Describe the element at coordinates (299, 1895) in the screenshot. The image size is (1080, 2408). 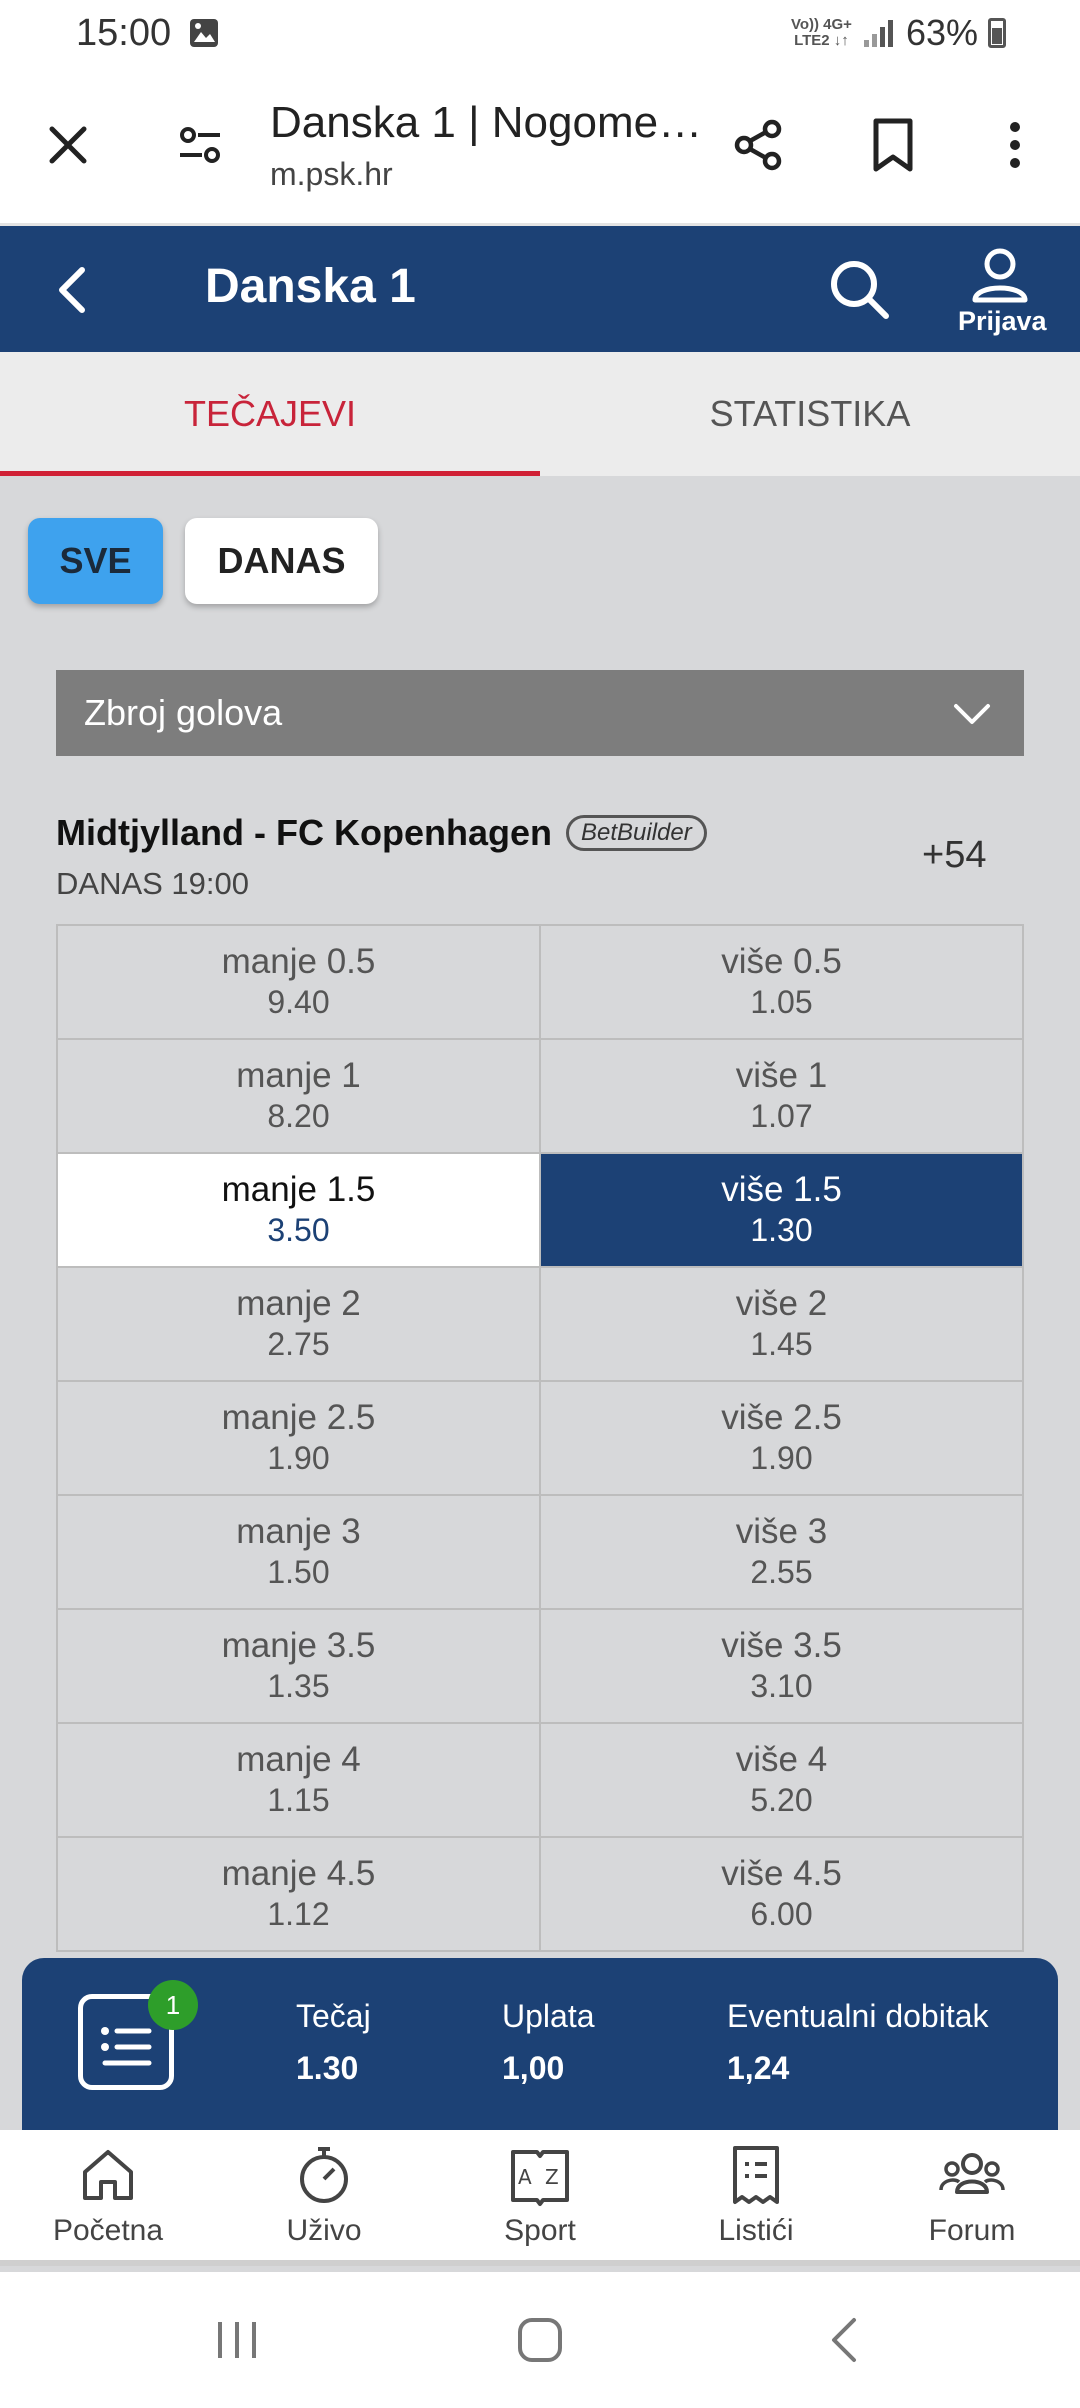
I see `under-odds-cell: manje 4.5 1.12` at that location.